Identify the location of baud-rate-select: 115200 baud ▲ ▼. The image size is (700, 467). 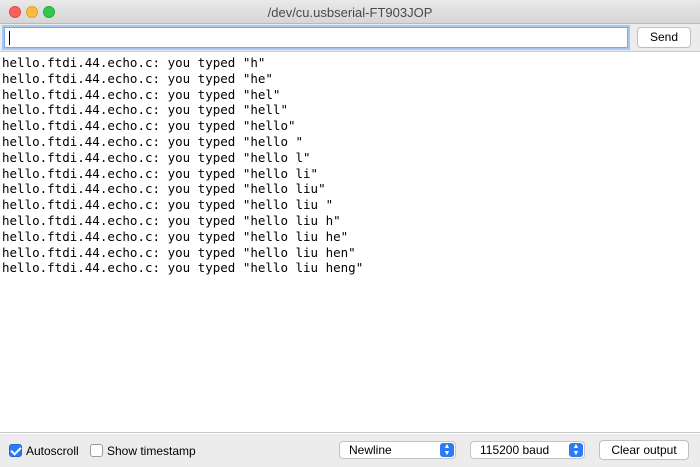
(527, 450).